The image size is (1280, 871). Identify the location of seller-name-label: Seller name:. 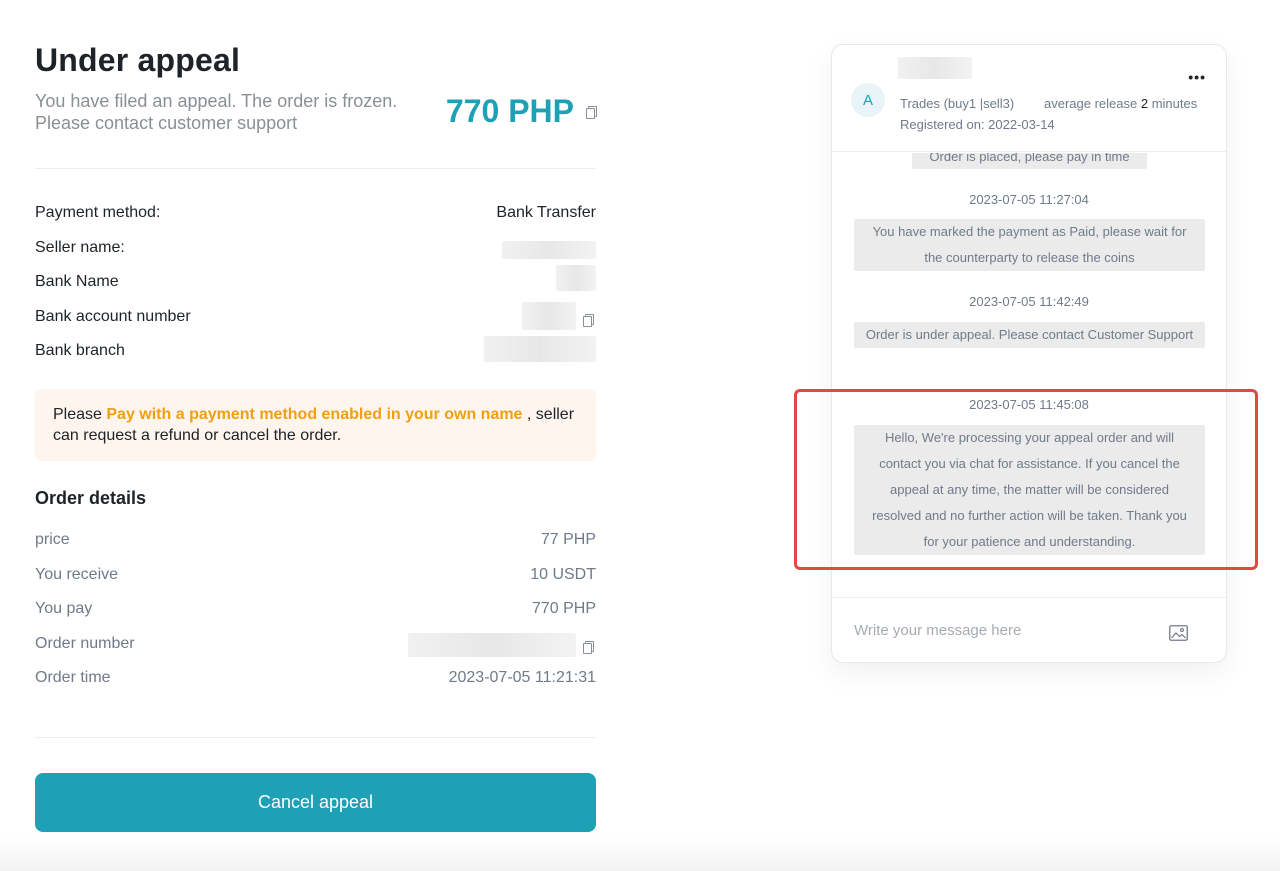
(80, 247).